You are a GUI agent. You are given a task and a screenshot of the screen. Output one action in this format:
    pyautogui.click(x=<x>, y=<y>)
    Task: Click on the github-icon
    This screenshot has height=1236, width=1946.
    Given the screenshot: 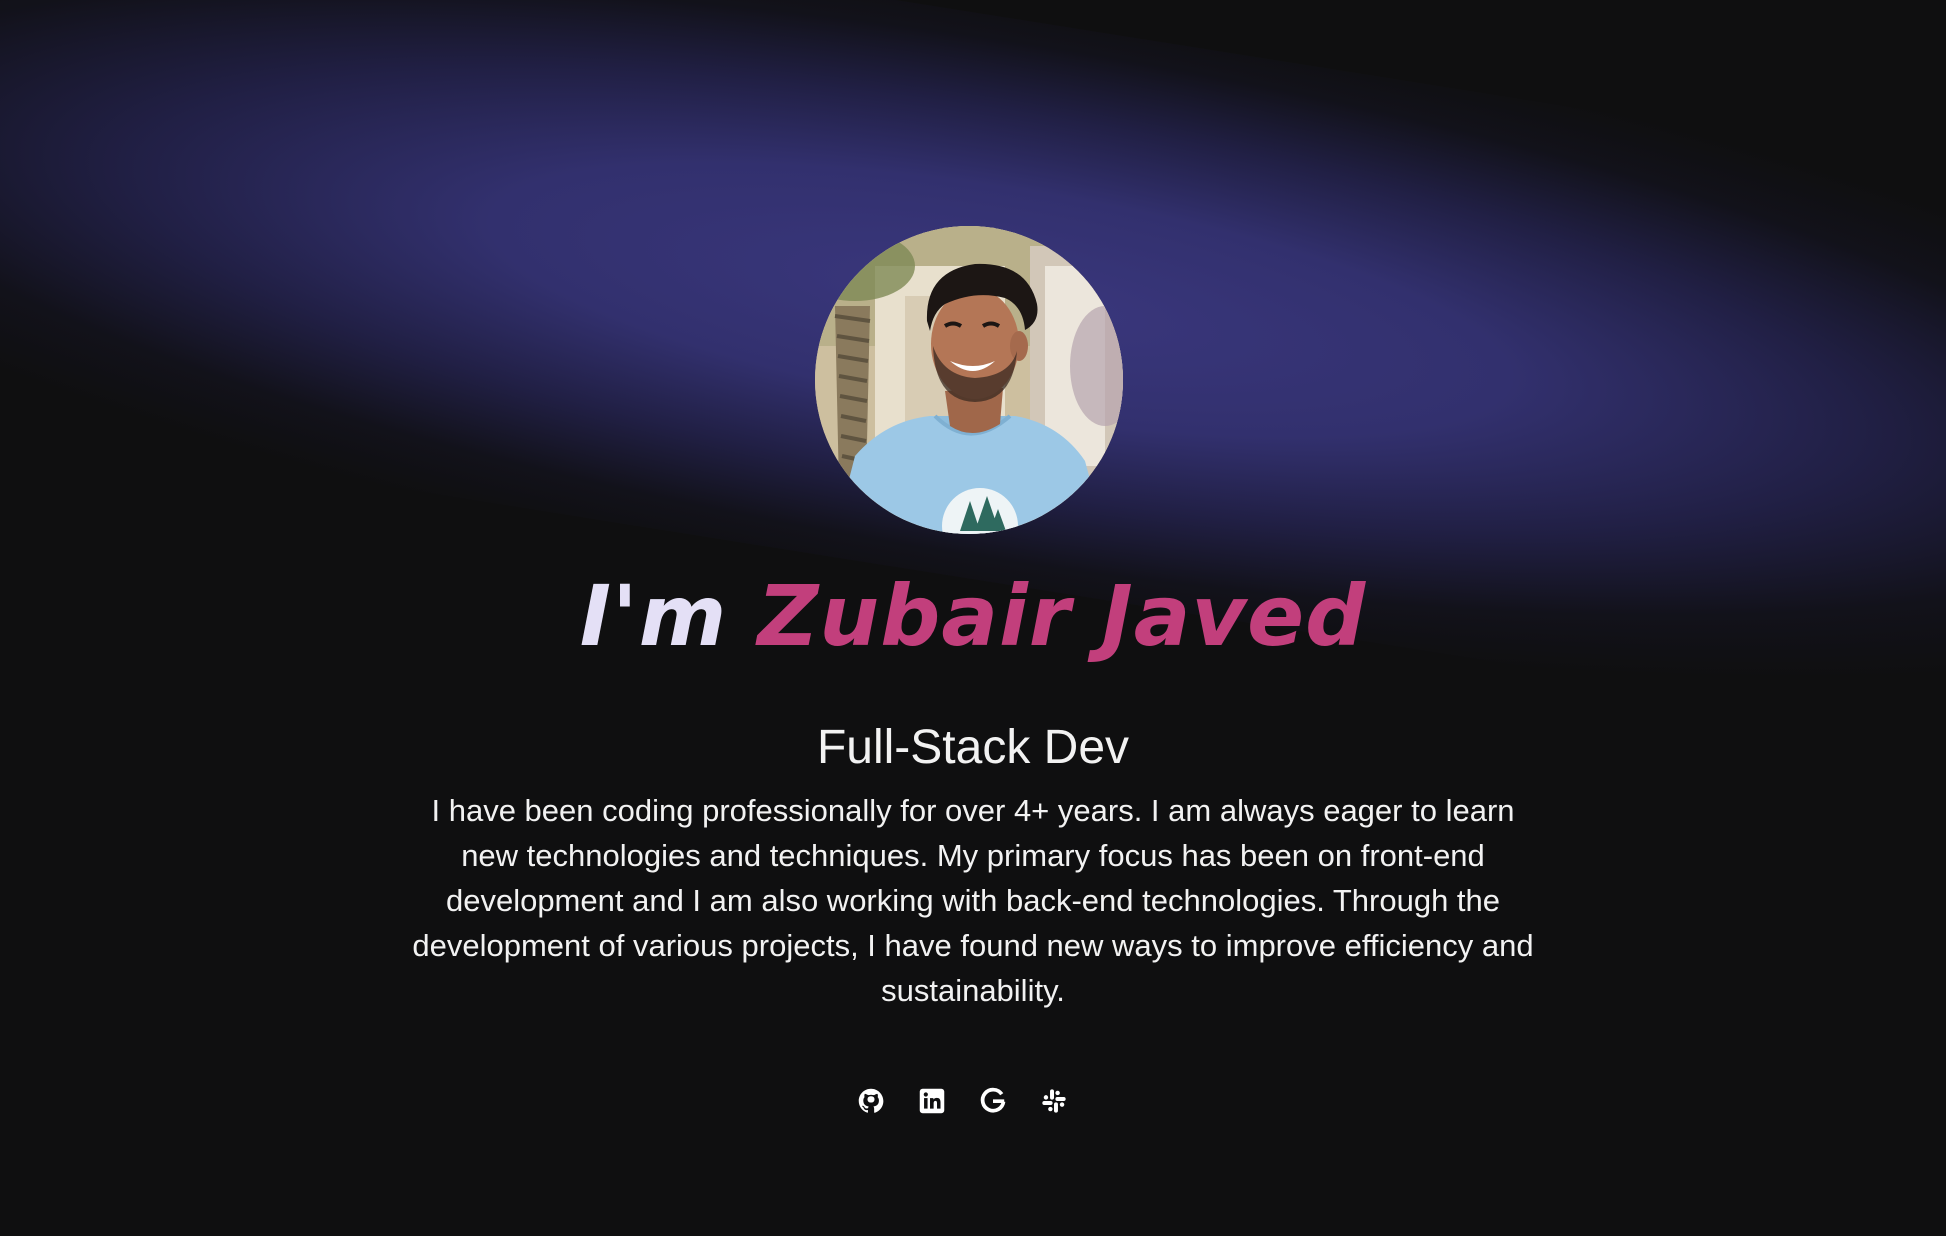 What is the action you would take?
    pyautogui.click(x=871, y=1100)
    